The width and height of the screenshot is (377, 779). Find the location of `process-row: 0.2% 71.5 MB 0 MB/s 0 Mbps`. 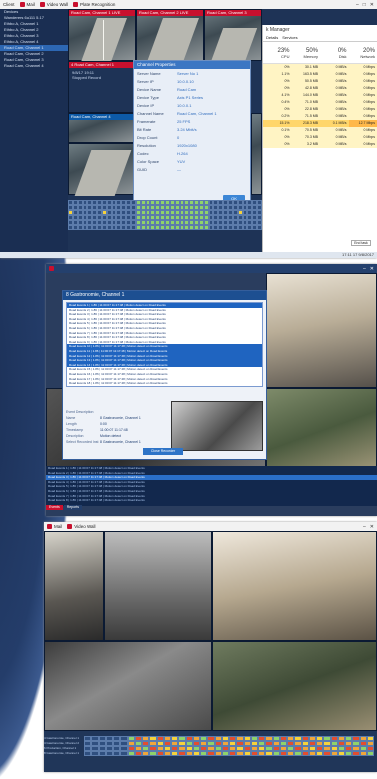

process-row: 0.2% 71.5 MB 0 MB/s 0 Mbps is located at coordinates (320, 116).